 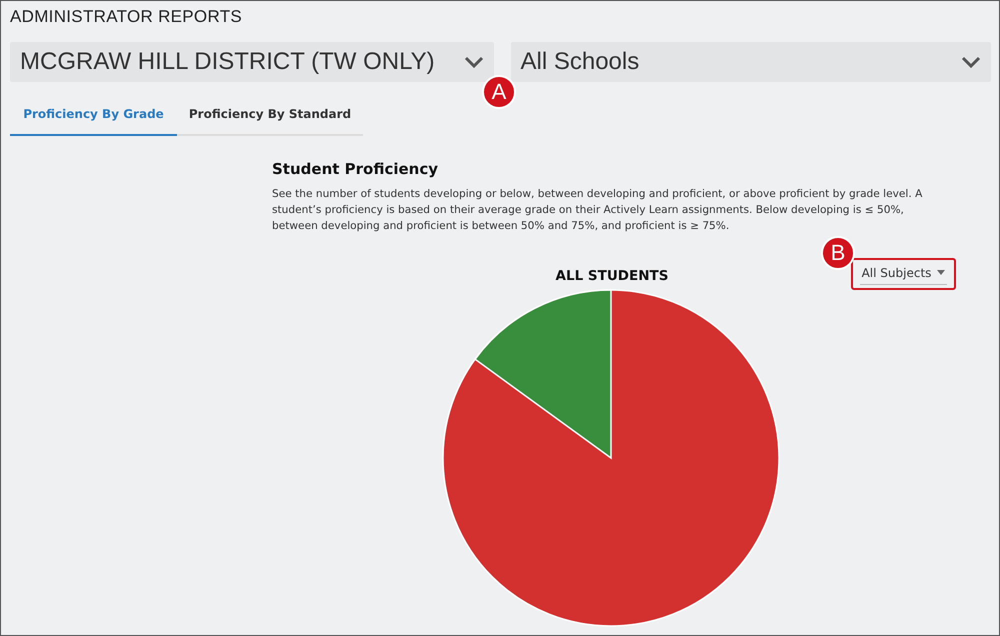 I want to click on chart-title: ALL STUDENTS, so click(x=612, y=276).